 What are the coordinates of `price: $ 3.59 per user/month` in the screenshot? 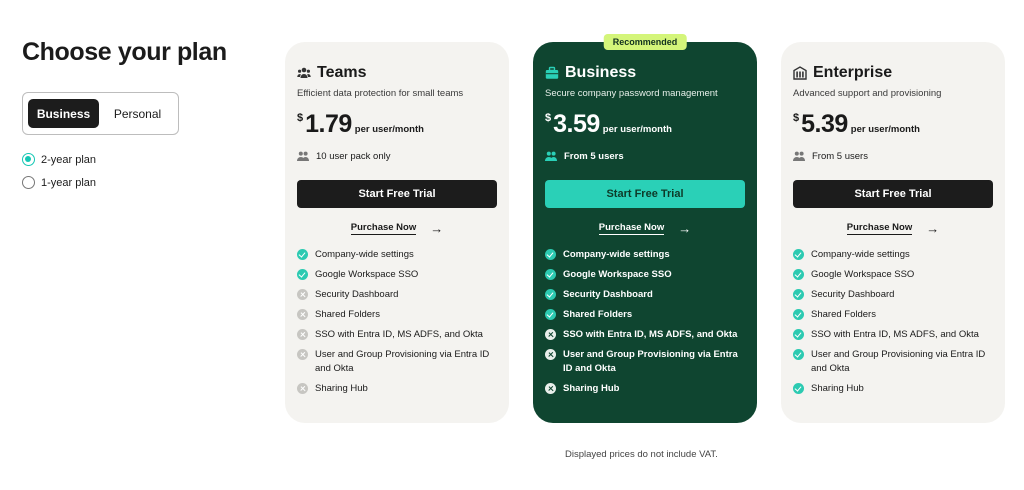 It's located at (645, 125).